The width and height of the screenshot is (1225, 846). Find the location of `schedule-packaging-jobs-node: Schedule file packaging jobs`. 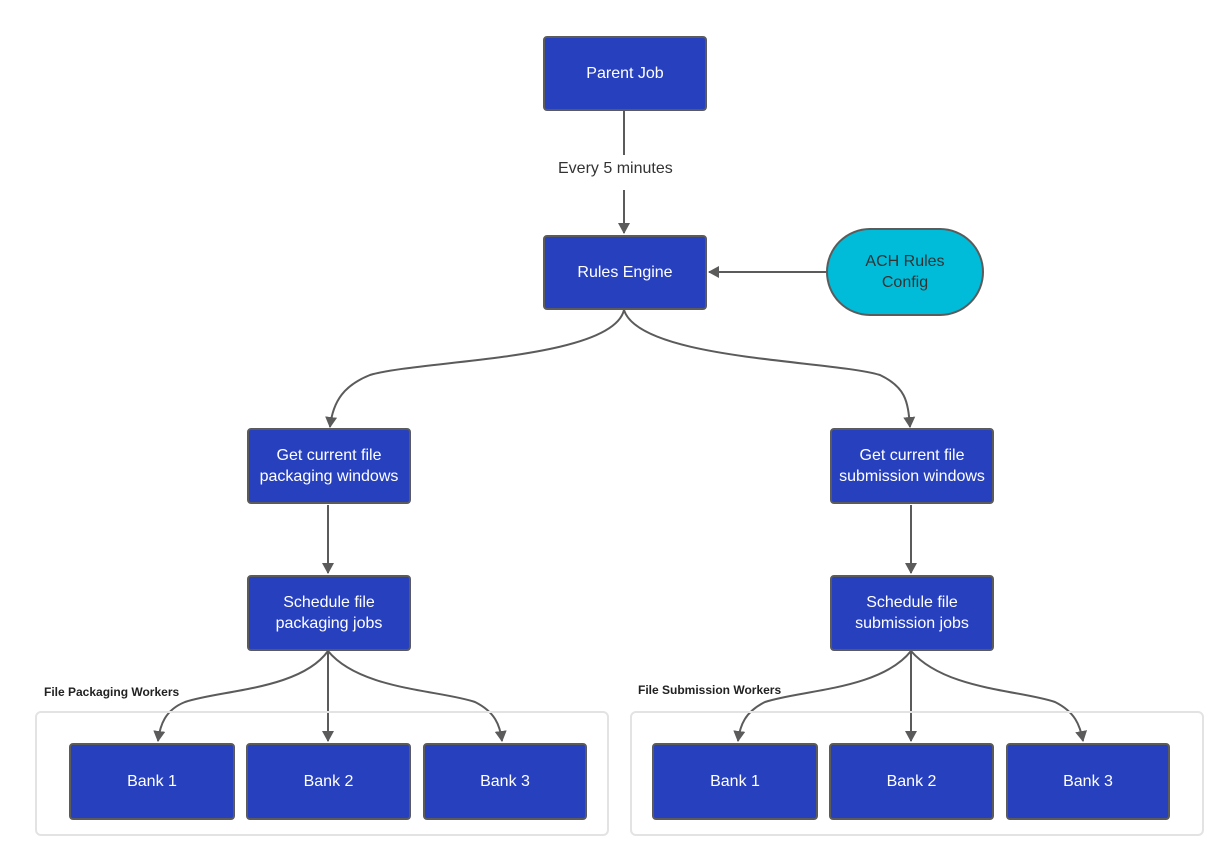

schedule-packaging-jobs-node: Schedule file packaging jobs is located at coordinates (329, 613).